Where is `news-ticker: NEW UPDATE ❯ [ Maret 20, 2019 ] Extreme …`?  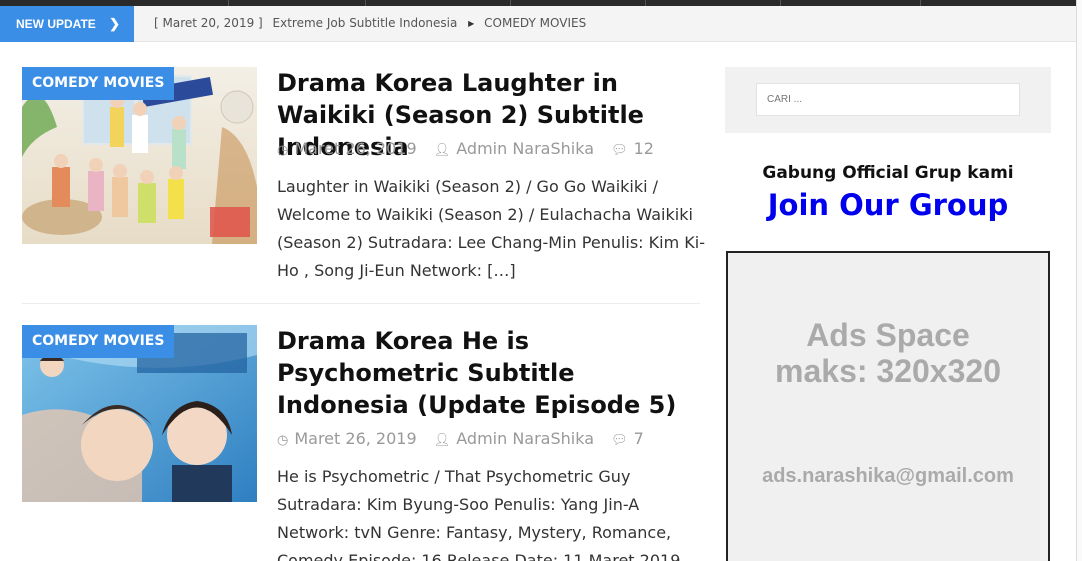 news-ticker: NEW UPDATE ❯ [ Maret 20, 2019 ] Extreme … is located at coordinates (538, 24).